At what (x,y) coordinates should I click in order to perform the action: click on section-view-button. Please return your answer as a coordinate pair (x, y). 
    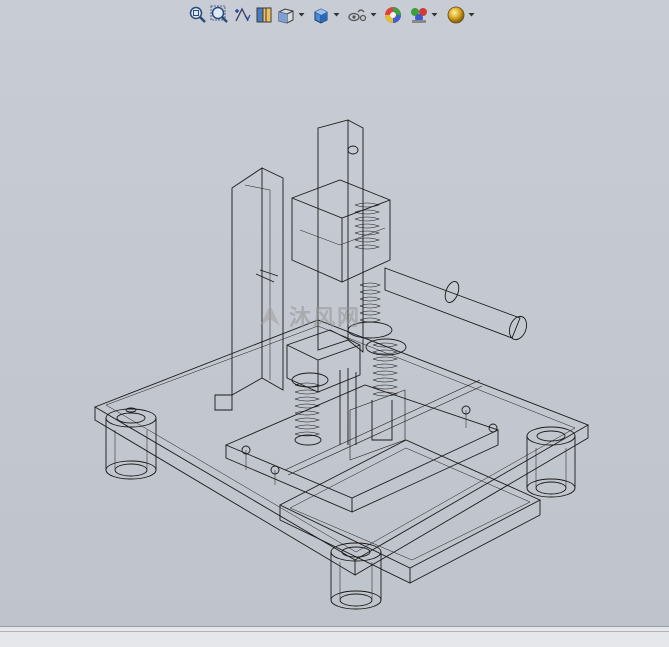
    Looking at the image, I should click on (264, 15).